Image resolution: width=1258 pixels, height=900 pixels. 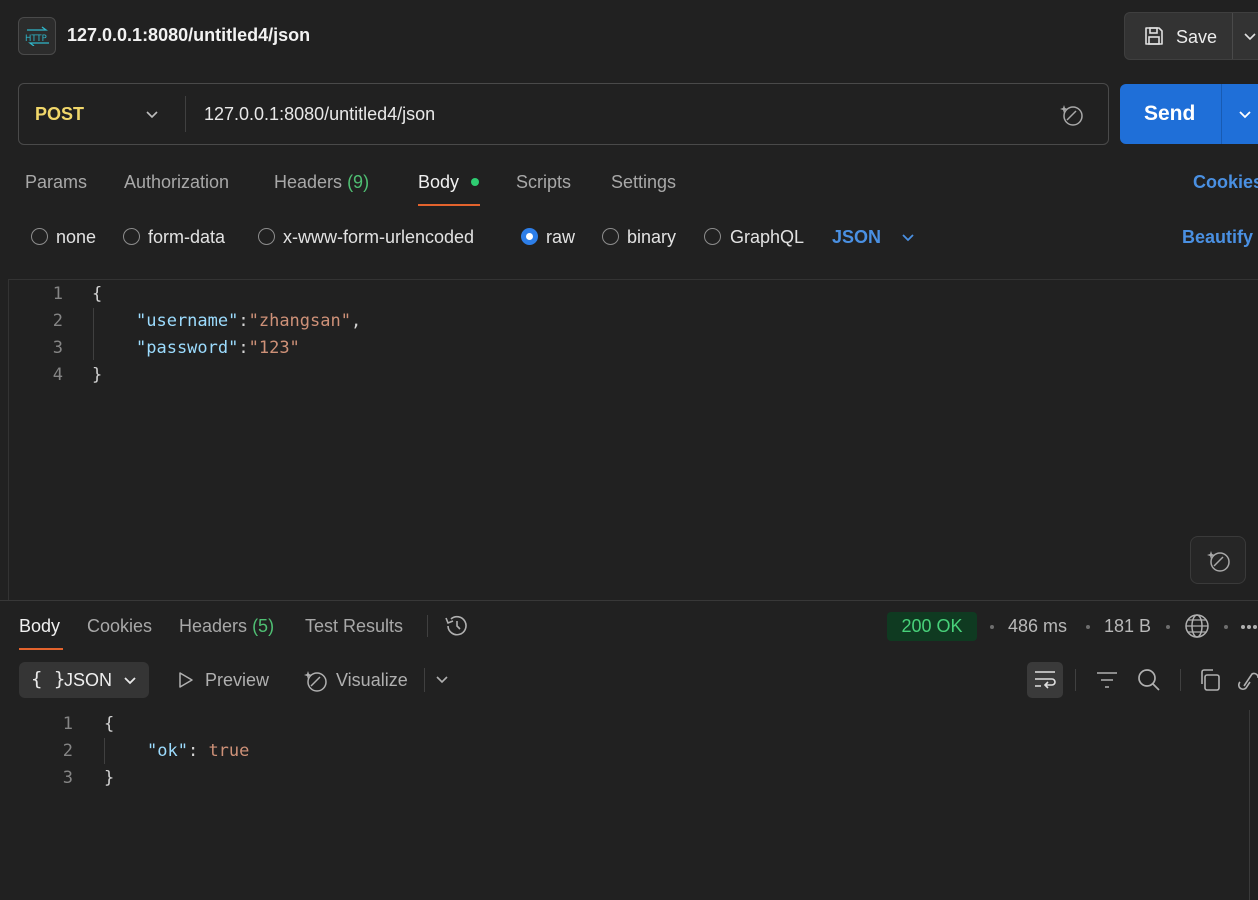 What do you see at coordinates (266, 236) in the screenshot?
I see `radio-urlencoded` at bounding box center [266, 236].